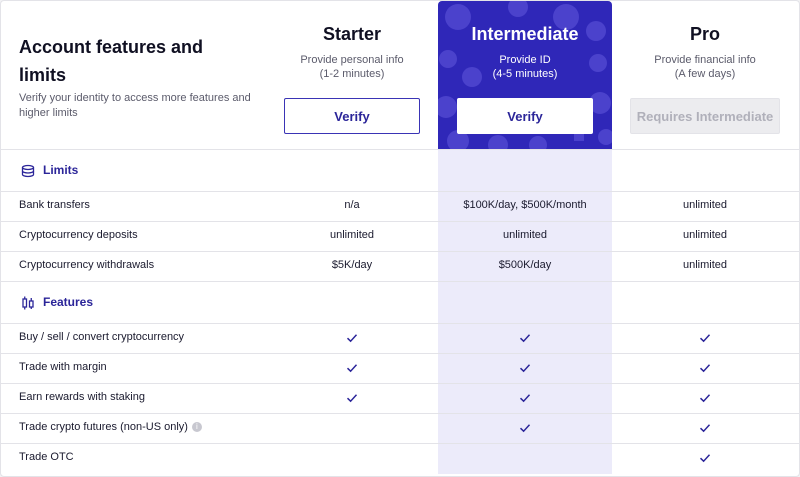  Describe the element at coordinates (352, 116) in the screenshot. I see `verify-starter-button: Verify` at that location.